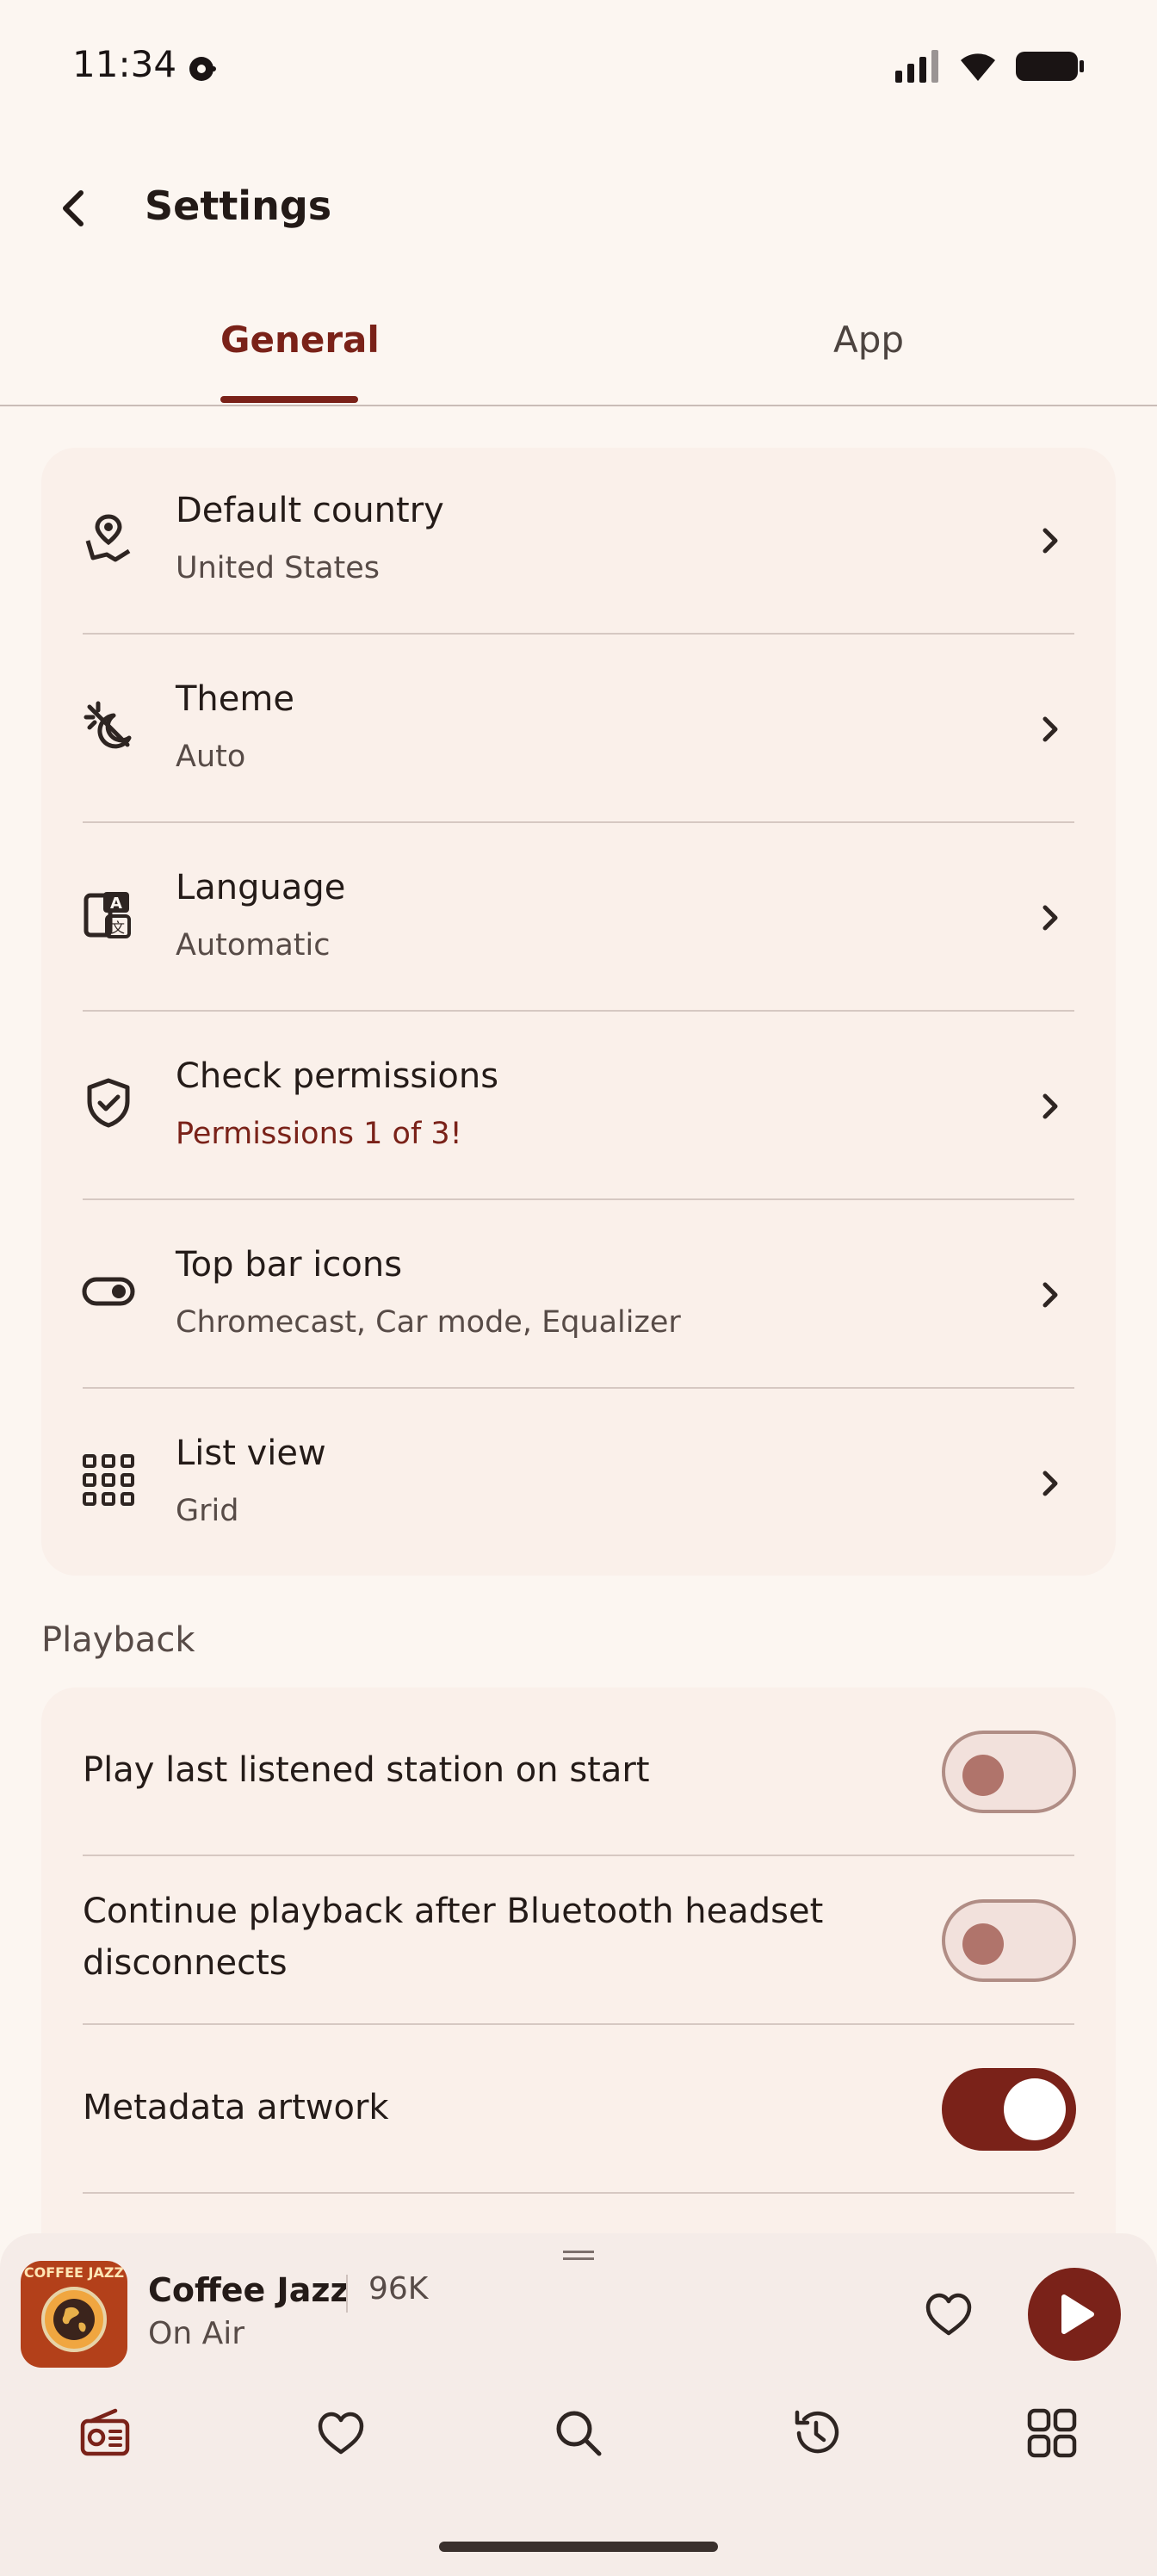 This screenshot has height=2576, width=1157. What do you see at coordinates (108, 1480) in the screenshot?
I see `grid-icon` at bounding box center [108, 1480].